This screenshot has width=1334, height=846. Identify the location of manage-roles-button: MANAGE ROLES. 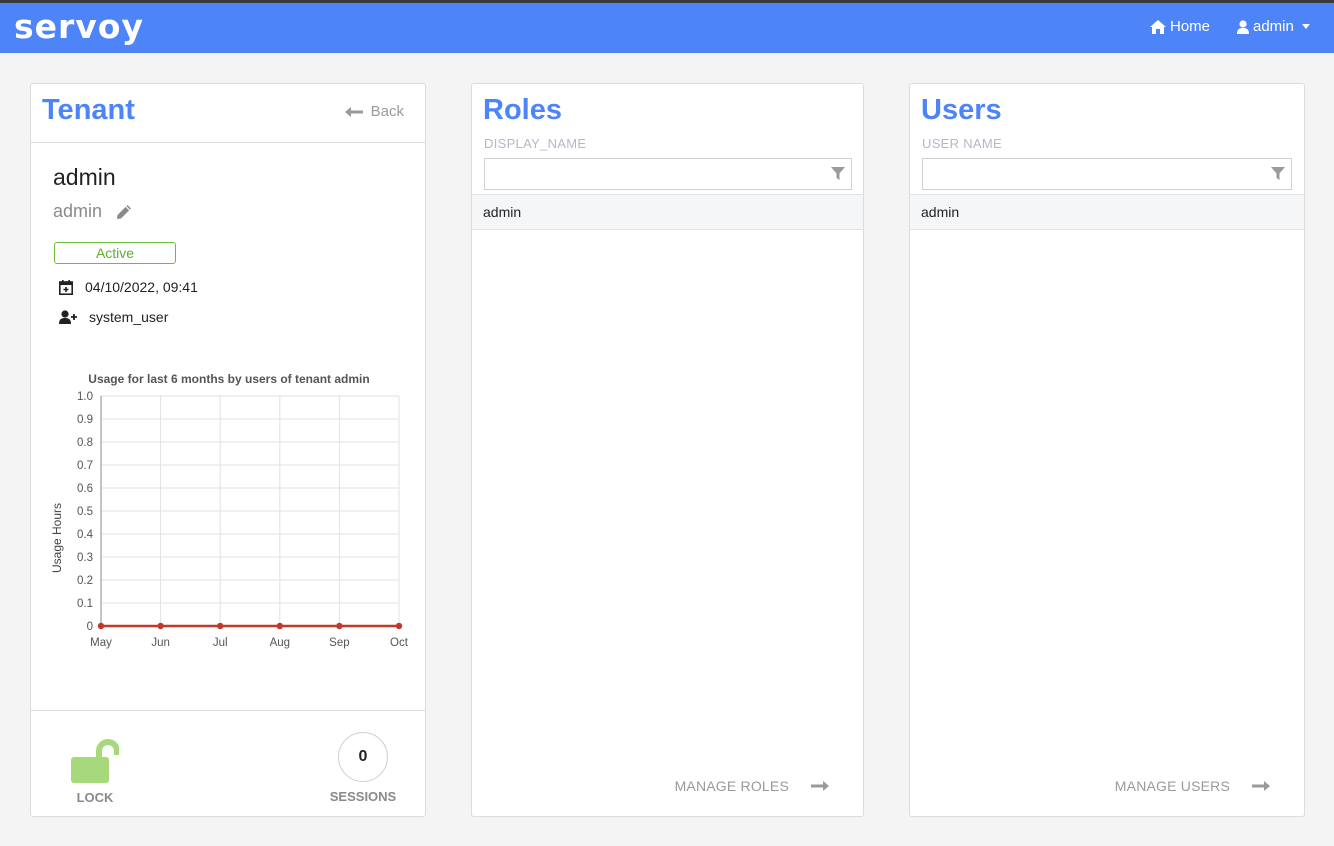
(752, 786).